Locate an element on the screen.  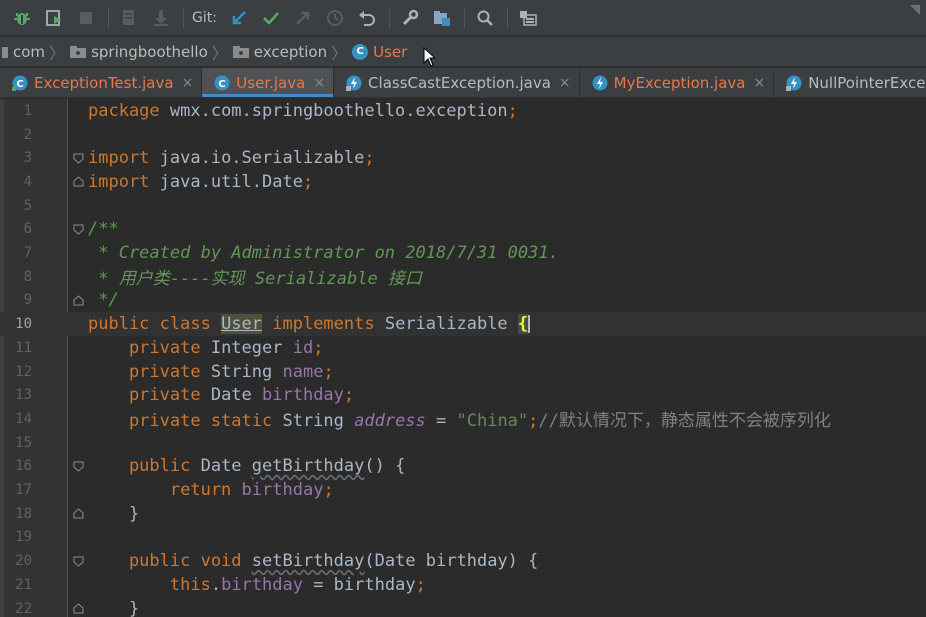
git-label: Git: is located at coordinates (204, 17).